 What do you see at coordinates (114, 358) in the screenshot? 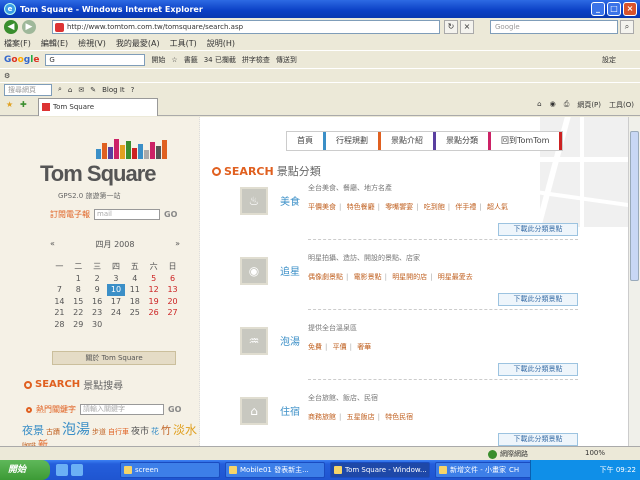
I see `about-tom-square-button: 關於 Tom Square` at bounding box center [114, 358].